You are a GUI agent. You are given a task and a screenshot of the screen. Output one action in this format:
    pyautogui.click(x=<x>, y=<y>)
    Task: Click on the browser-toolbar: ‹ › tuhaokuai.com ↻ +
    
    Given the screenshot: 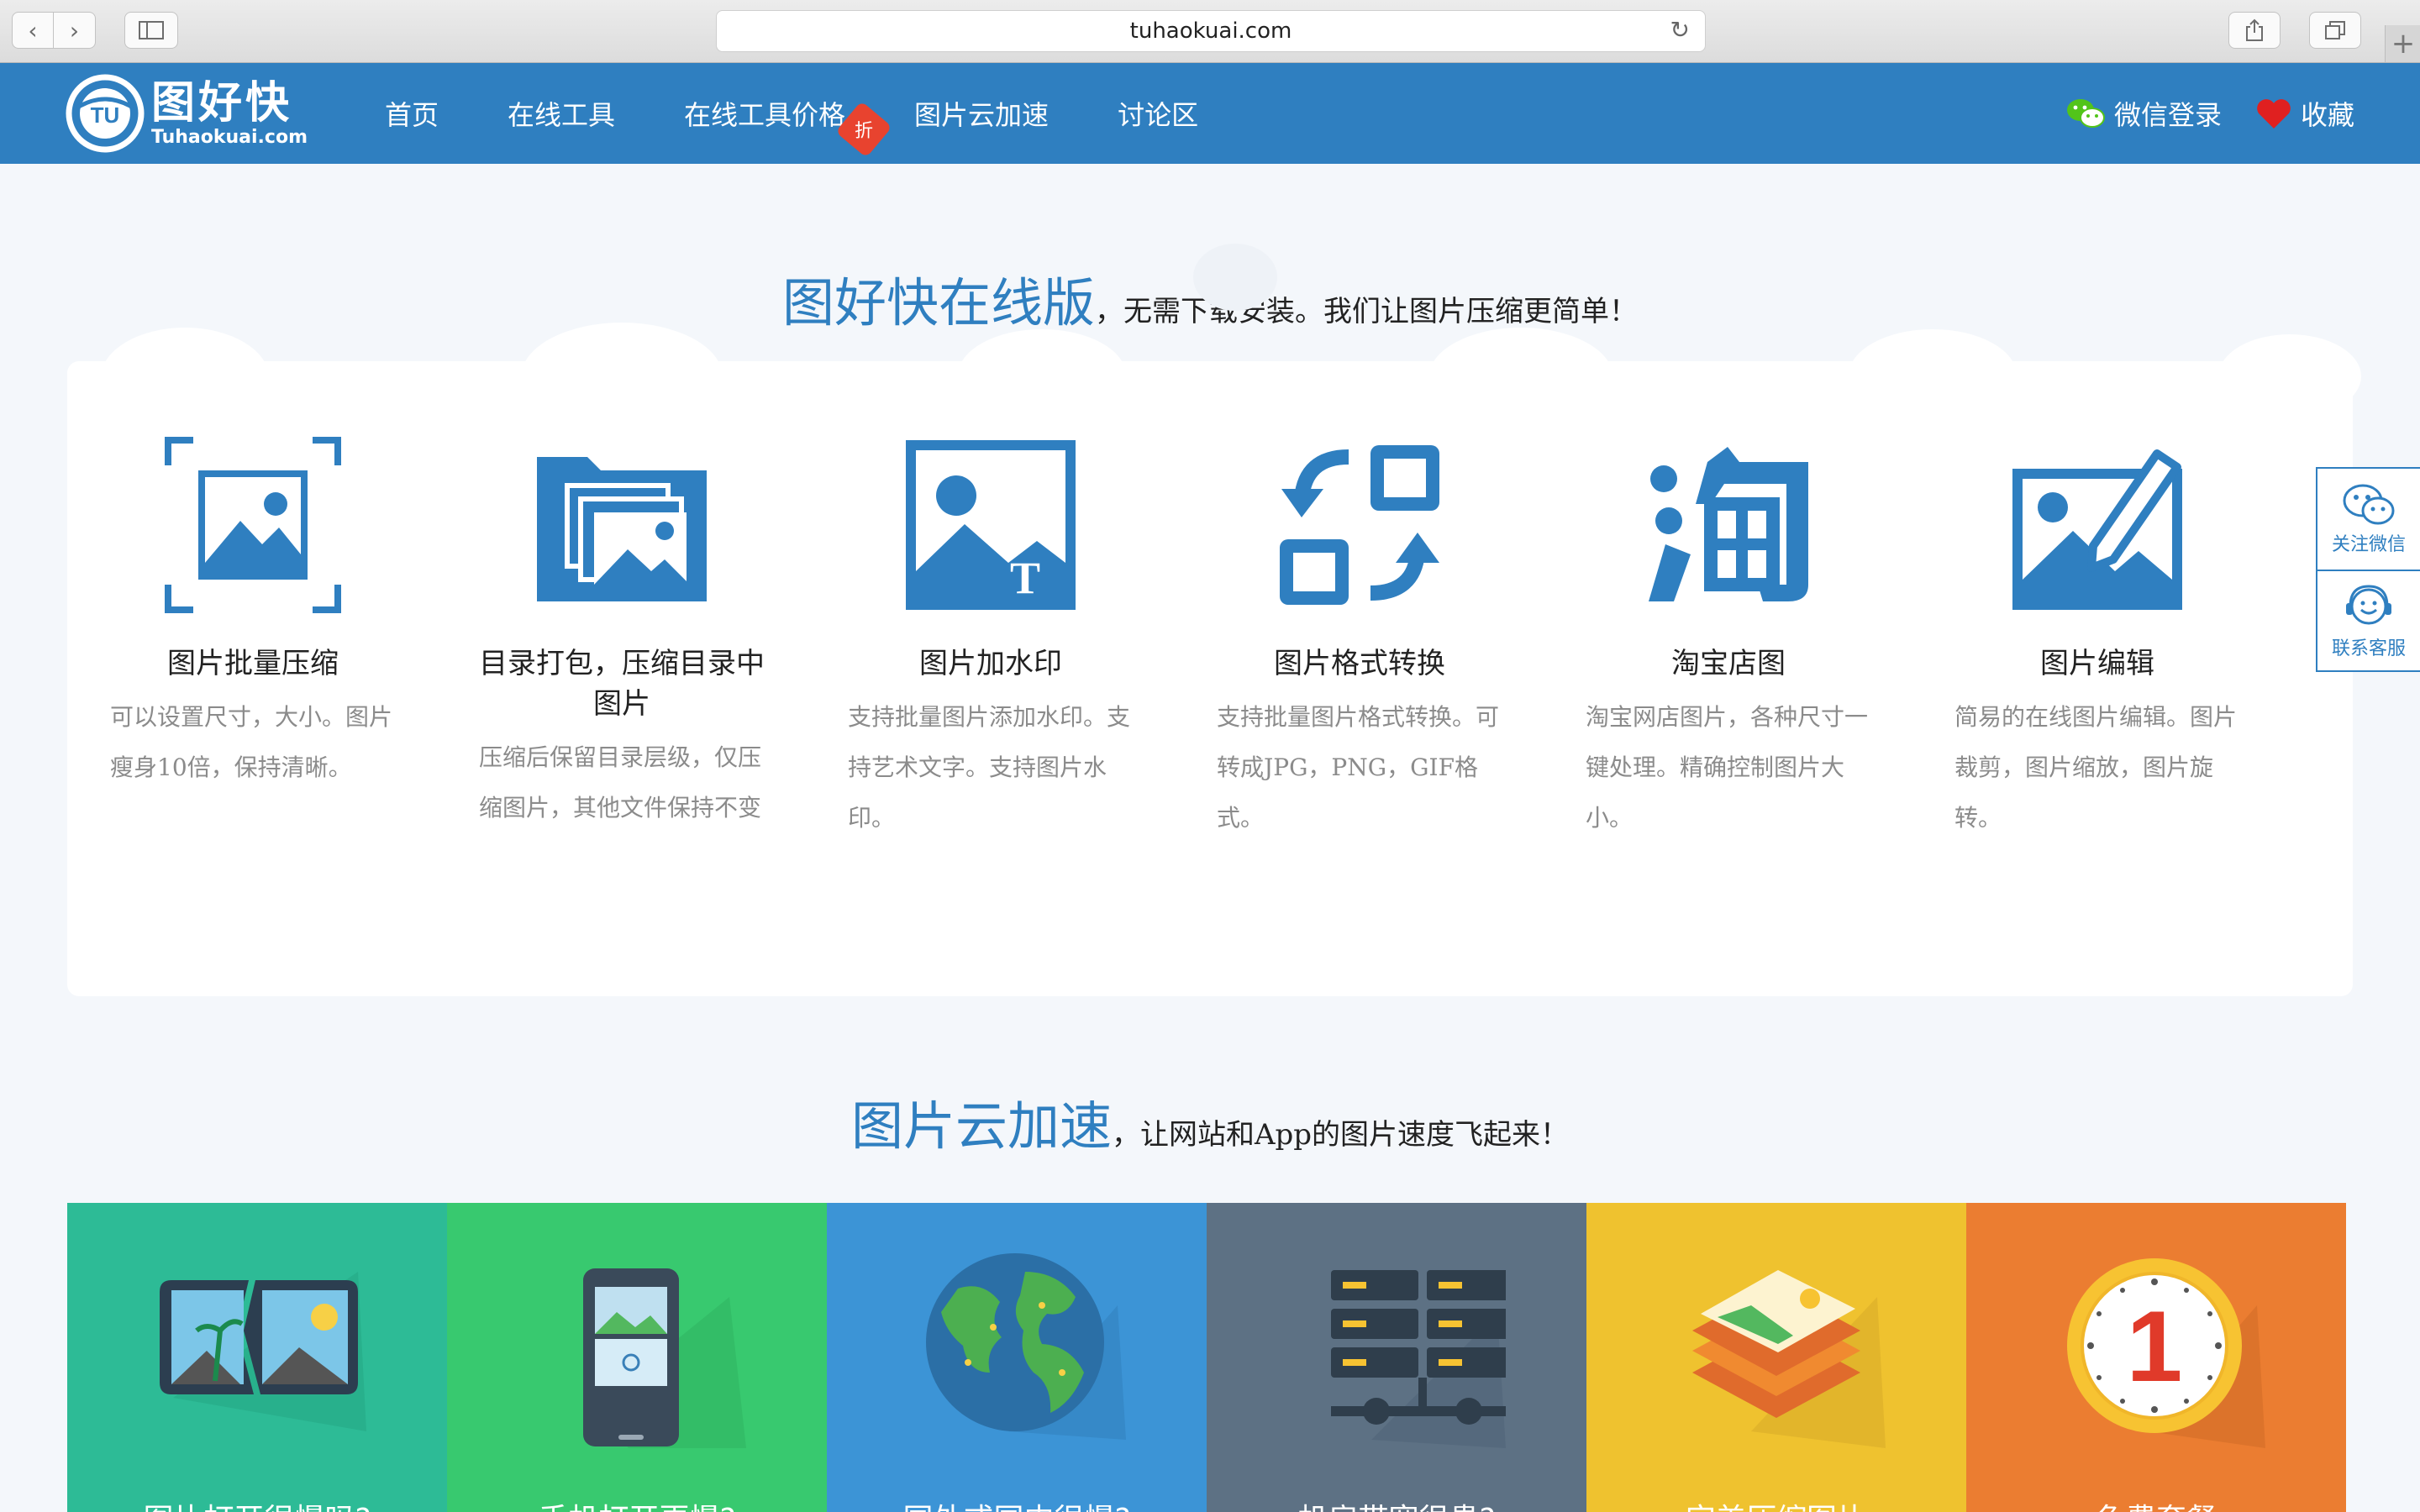 What is the action you would take?
    pyautogui.click(x=1210, y=31)
    